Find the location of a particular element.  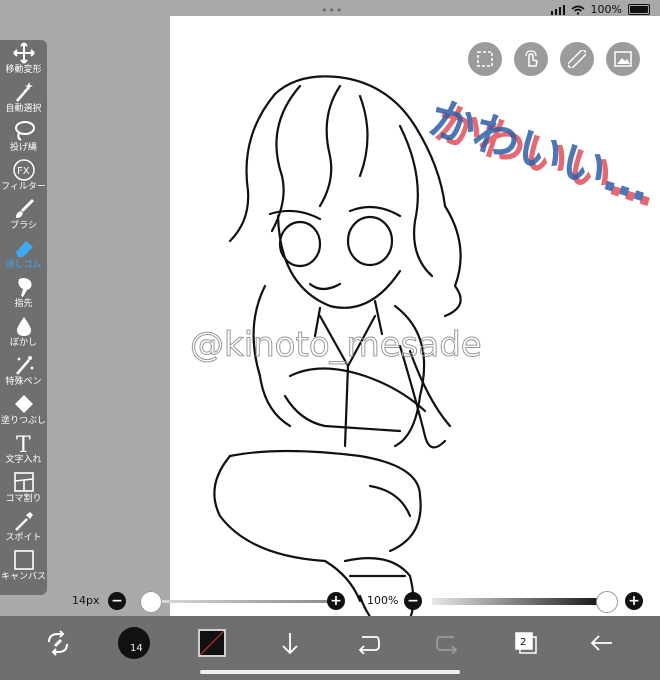

brush-icon is located at coordinates (24, 208).